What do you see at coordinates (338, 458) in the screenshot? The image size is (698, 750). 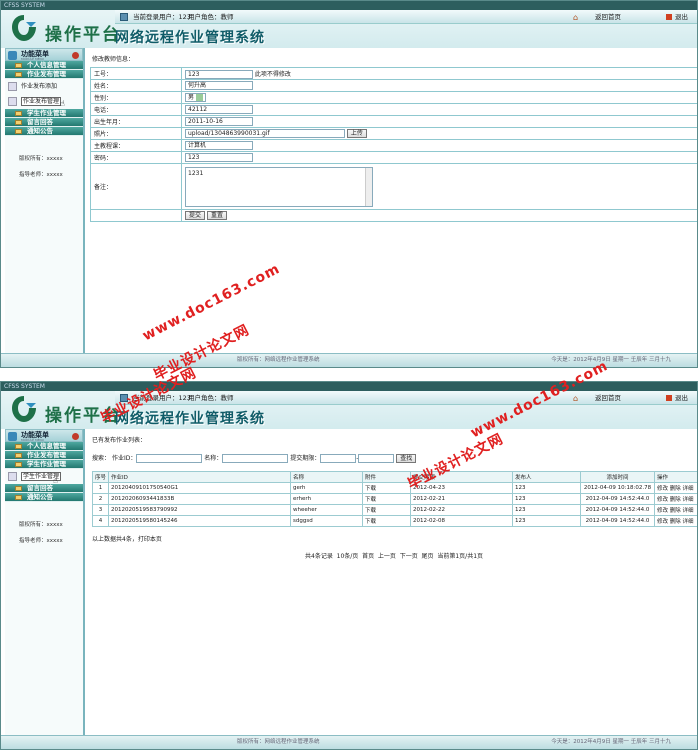 I see `deadline-from-input` at bounding box center [338, 458].